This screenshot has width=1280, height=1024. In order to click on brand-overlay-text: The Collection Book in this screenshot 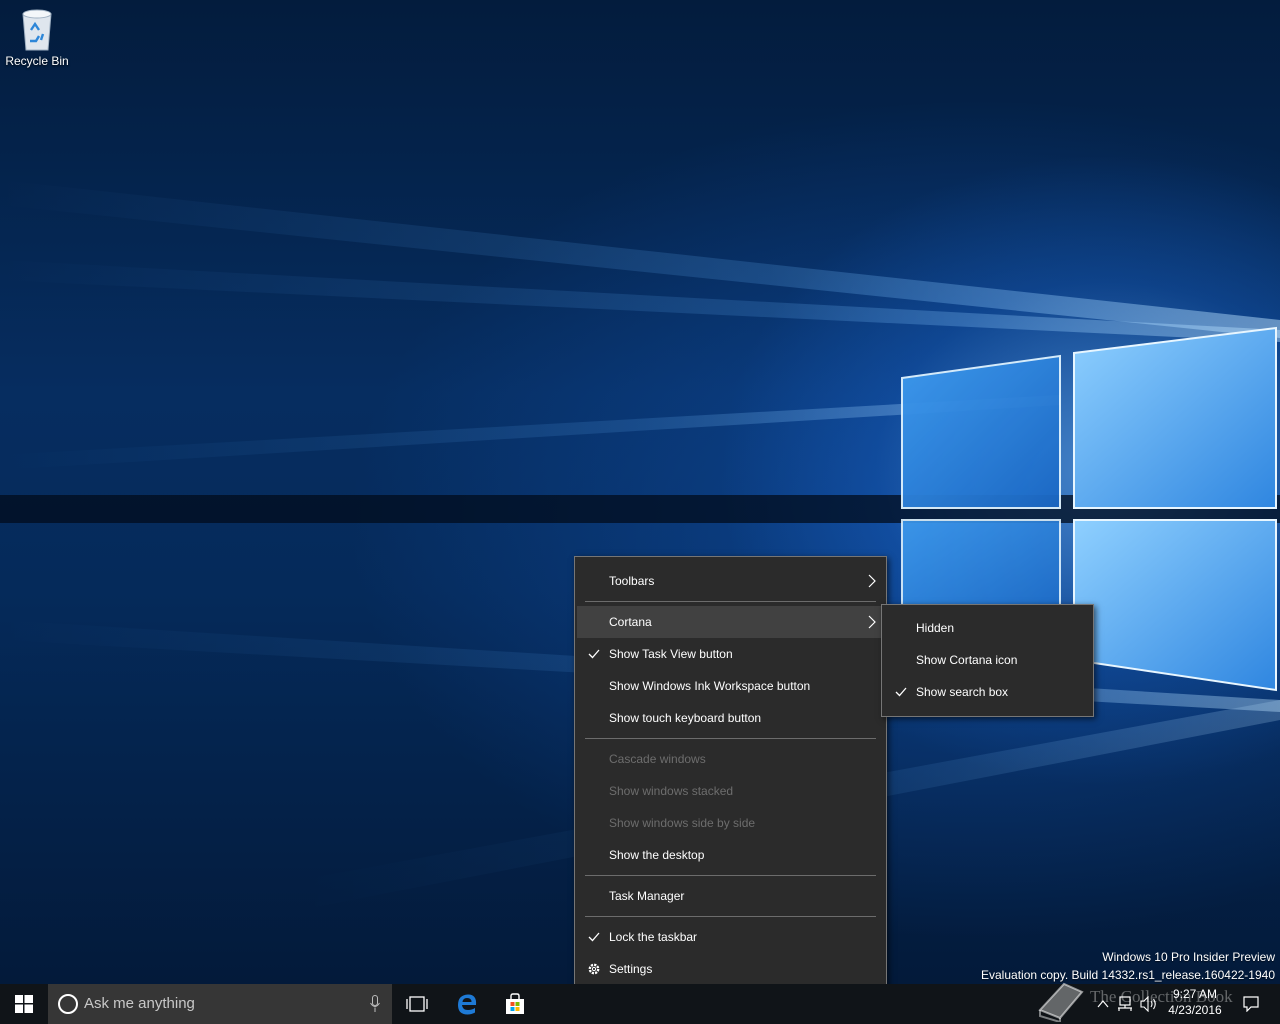, I will do `click(1161, 996)`.